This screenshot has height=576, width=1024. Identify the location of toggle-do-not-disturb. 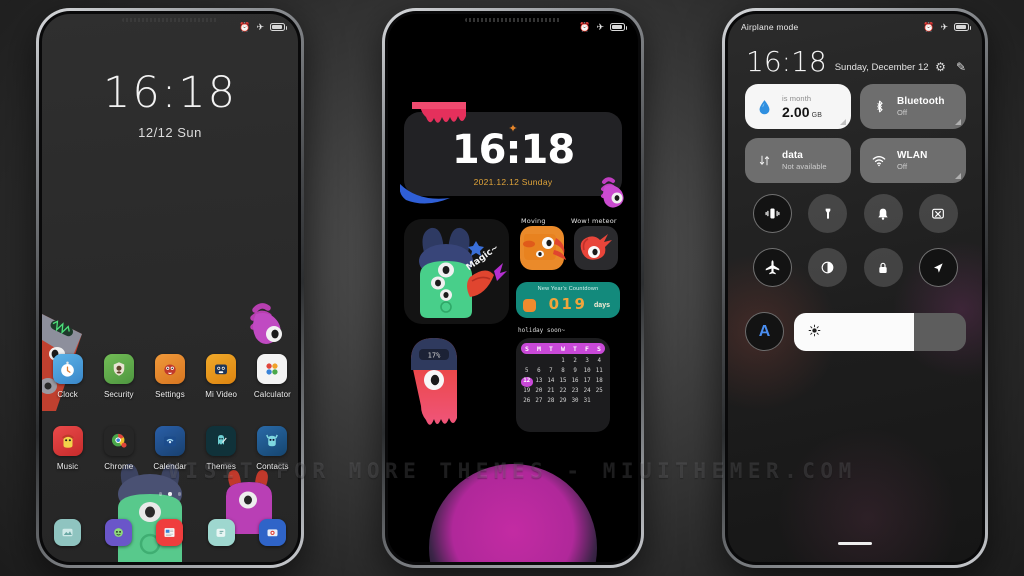
(883, 213).